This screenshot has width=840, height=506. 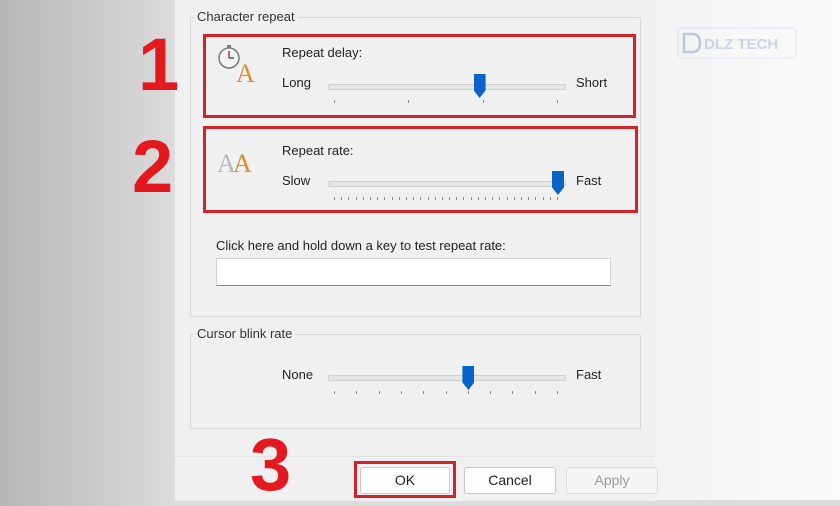 What do you see at coordinates (159, 64) in the screenshot?
I see `step-marker-1: 1` at bounding box center [159, 64].